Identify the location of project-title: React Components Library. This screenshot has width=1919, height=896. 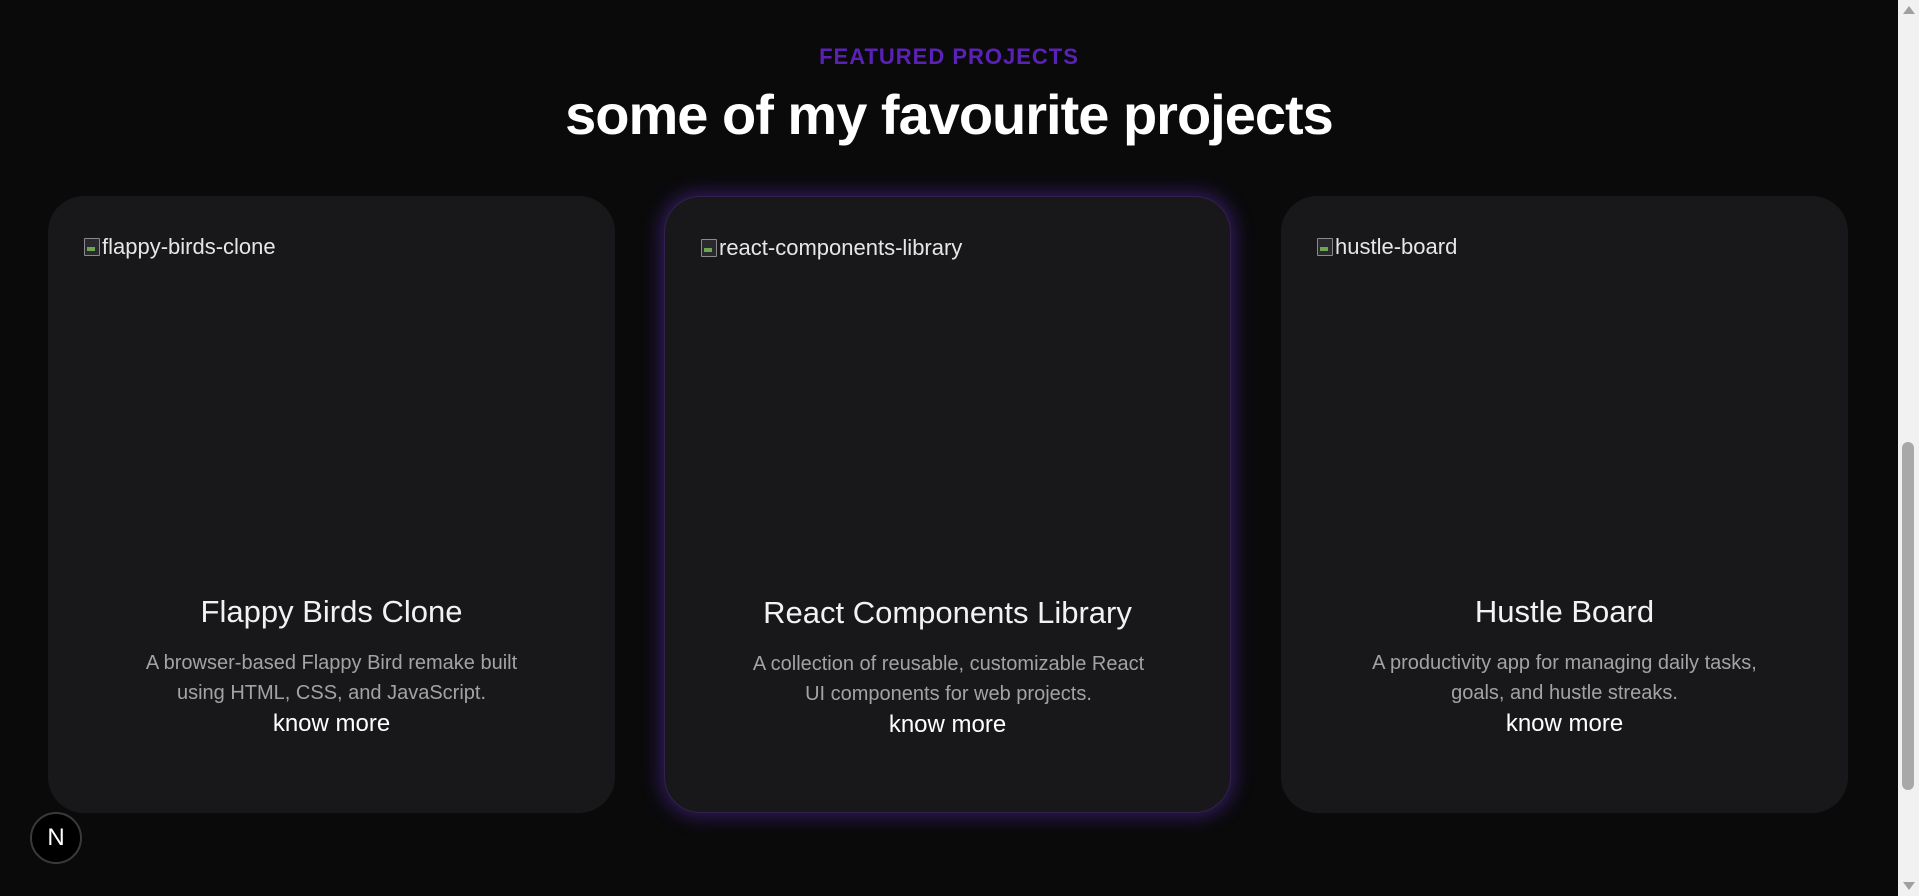
(947, 612).